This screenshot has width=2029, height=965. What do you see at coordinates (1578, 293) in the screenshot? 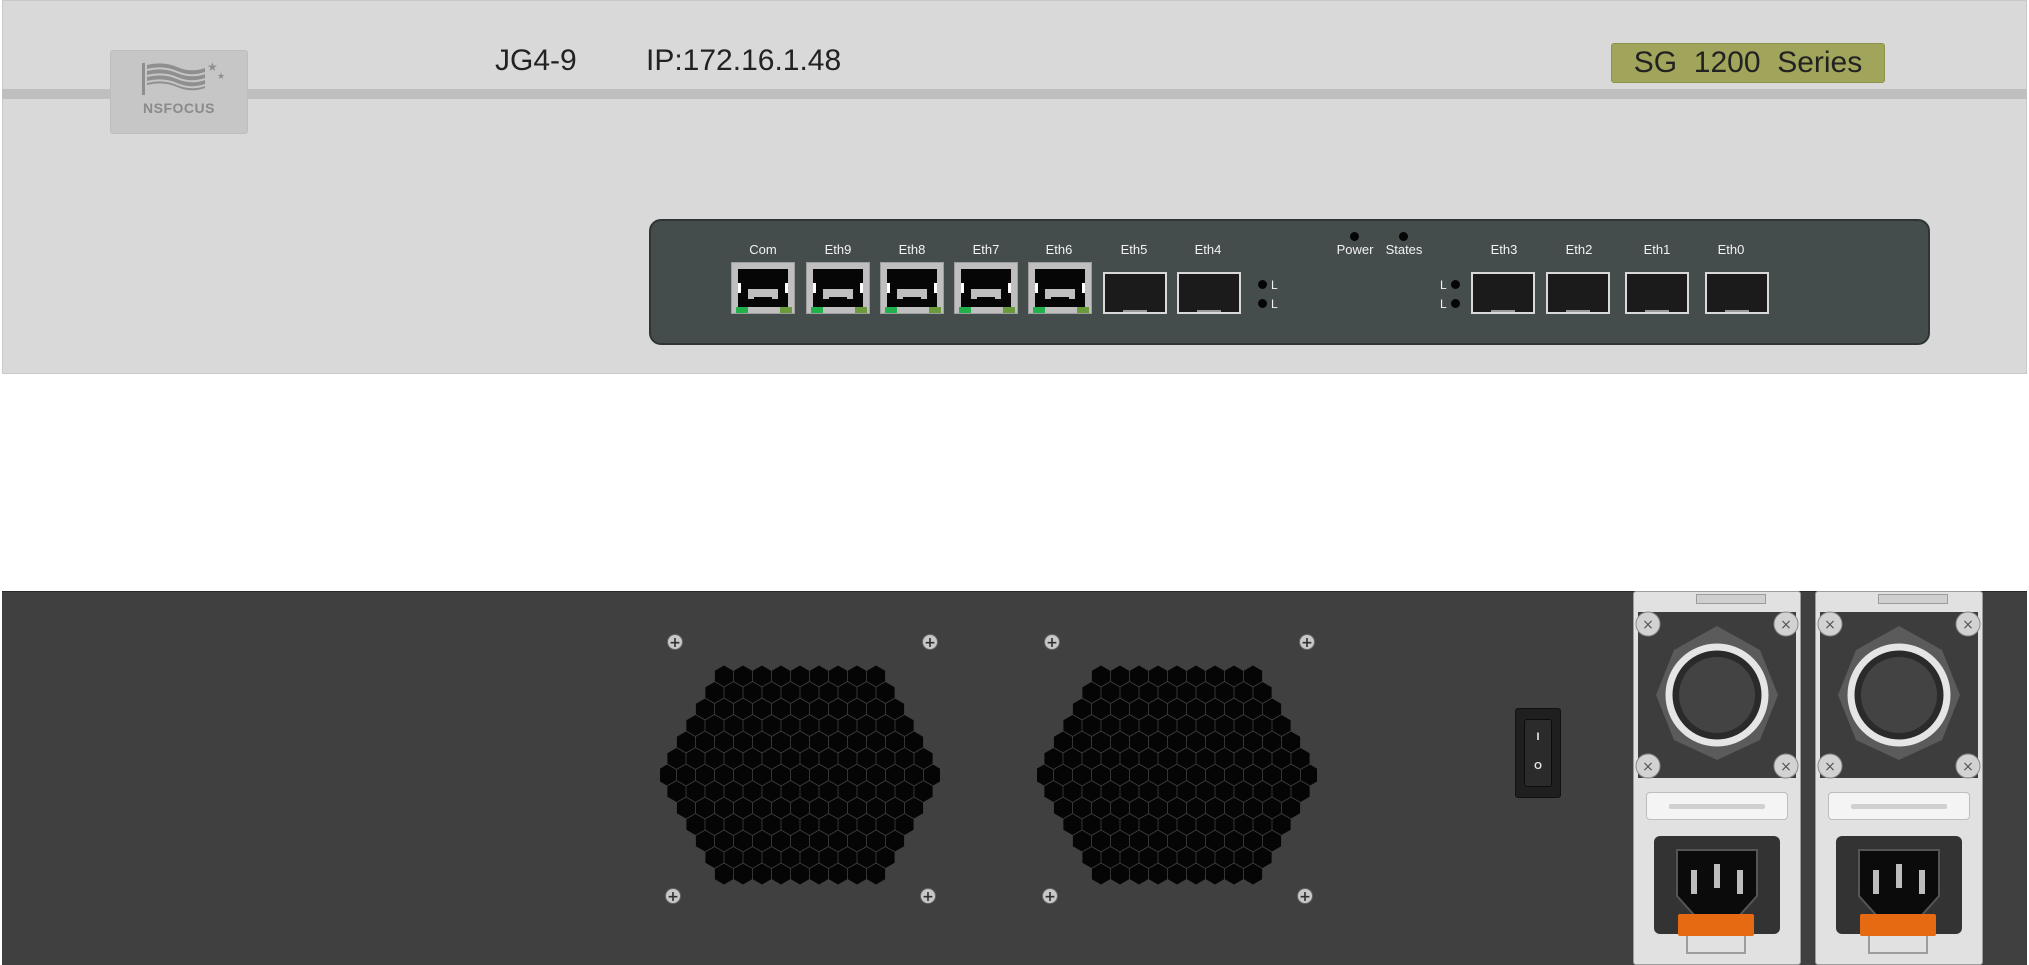
I see `sfp-port-eth2` at bounding box center [1578, 293].